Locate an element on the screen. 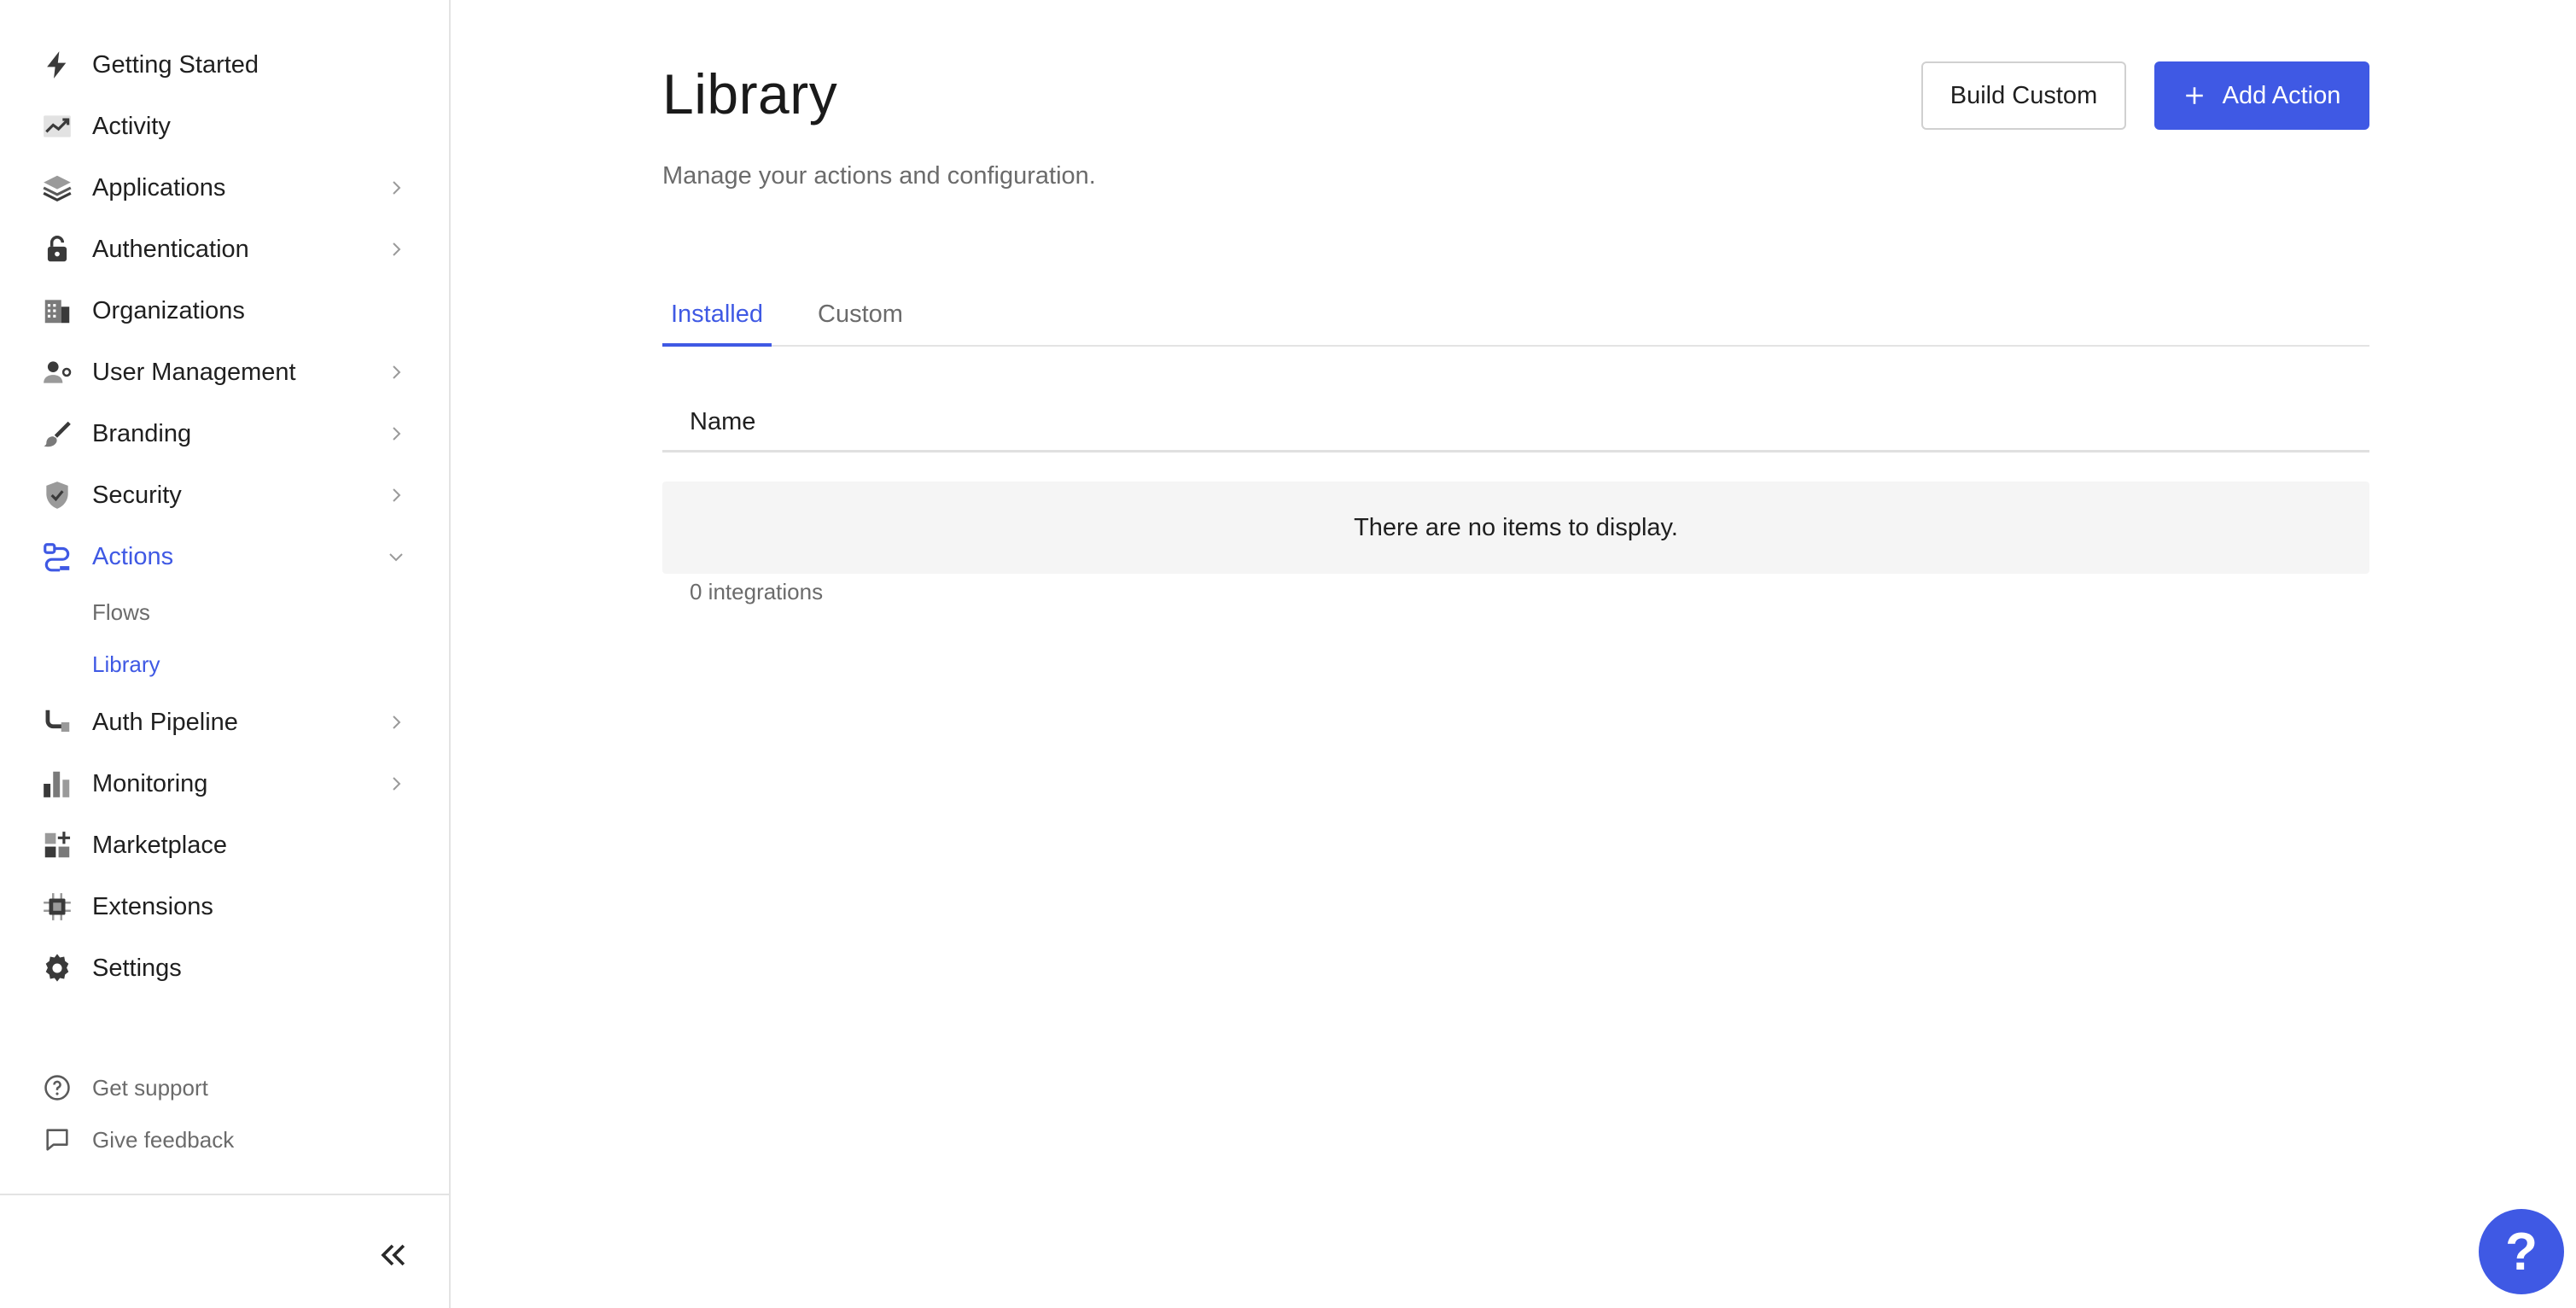  build-custom-label: Build Custom is located at coordinates (2023, 95).